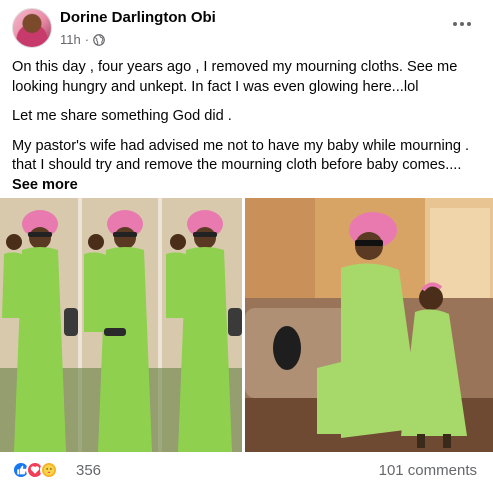  What do you see at coordinates (88, 470) in the screenshot?
I see `reaction-count: 356` at bounding box center [88, 470].